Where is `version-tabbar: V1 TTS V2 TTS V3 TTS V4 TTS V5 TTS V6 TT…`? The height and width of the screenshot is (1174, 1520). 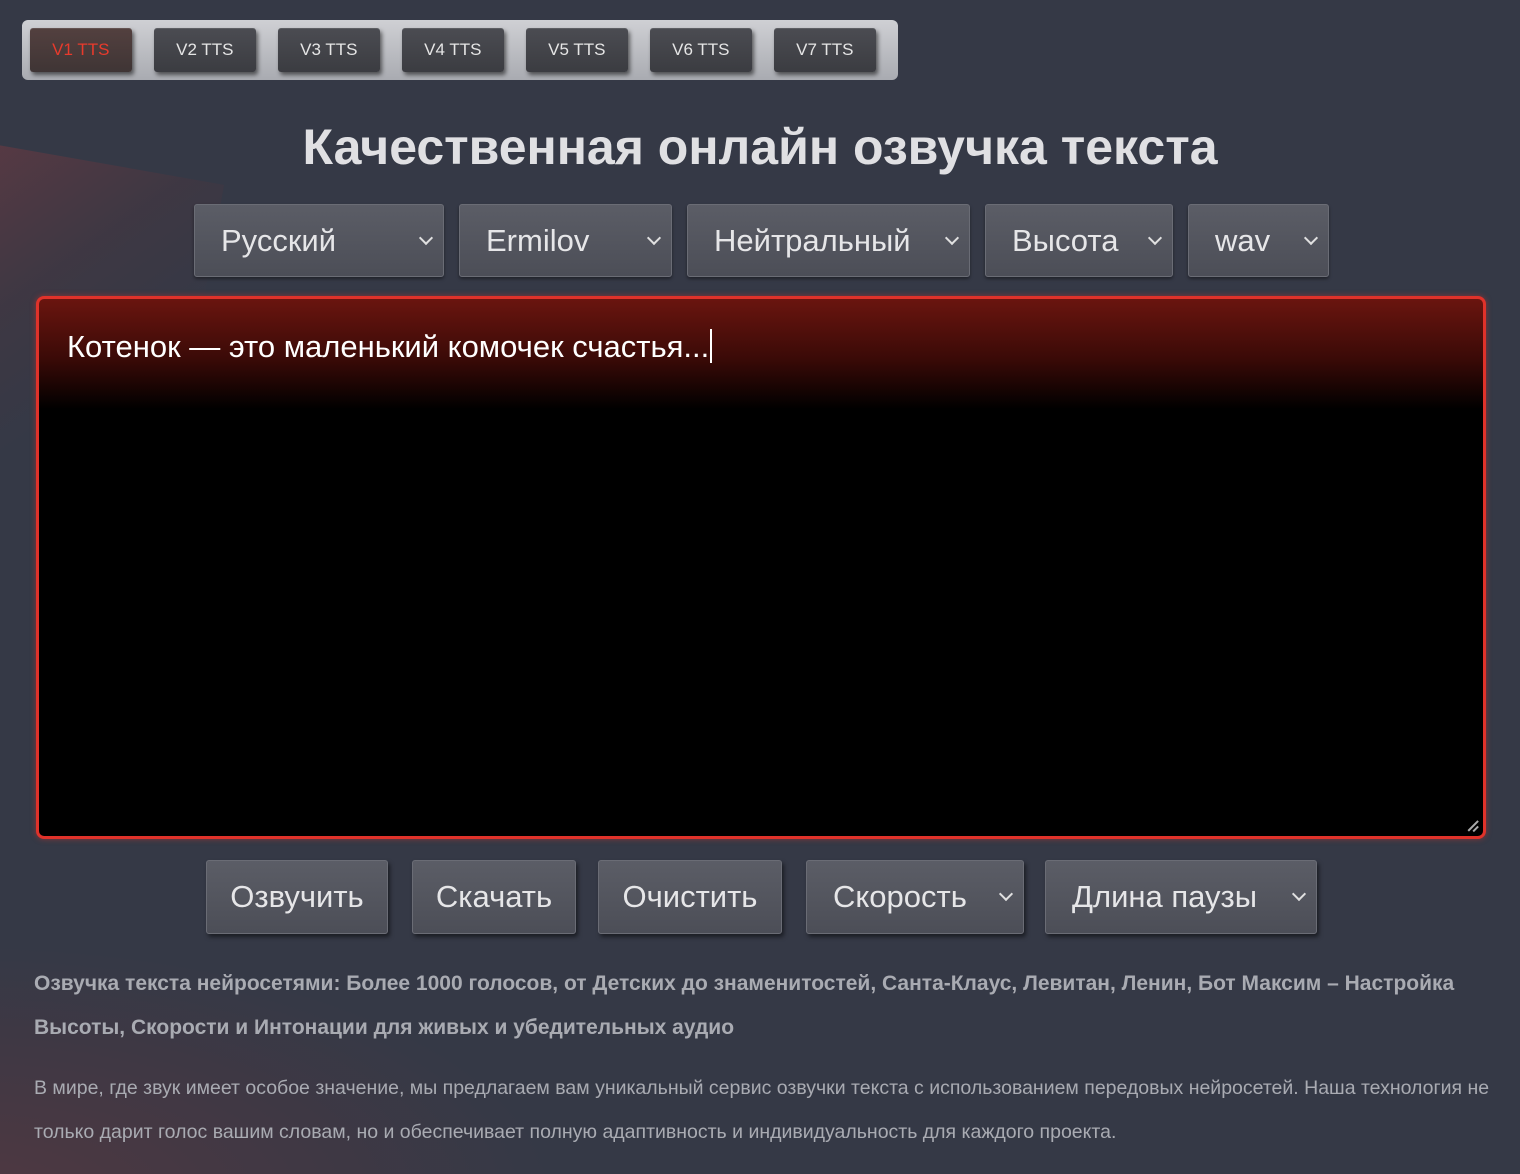
version-tabbar: V1 TTS V2 TTS V3 TTS V4 TTS V5 TTS V6 TT… is located at coordinates (460, 50).